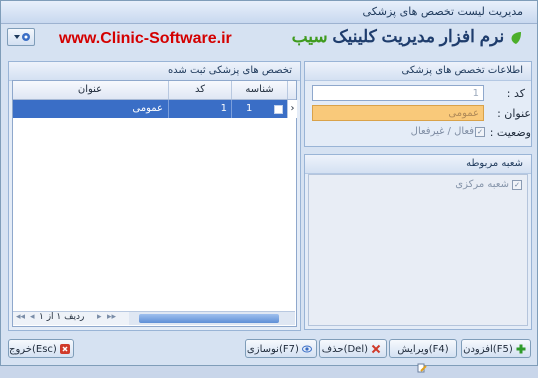 This screenshot has width=538, height=378. I want to click on delete-button: حذف(Del), so click(353, 348).